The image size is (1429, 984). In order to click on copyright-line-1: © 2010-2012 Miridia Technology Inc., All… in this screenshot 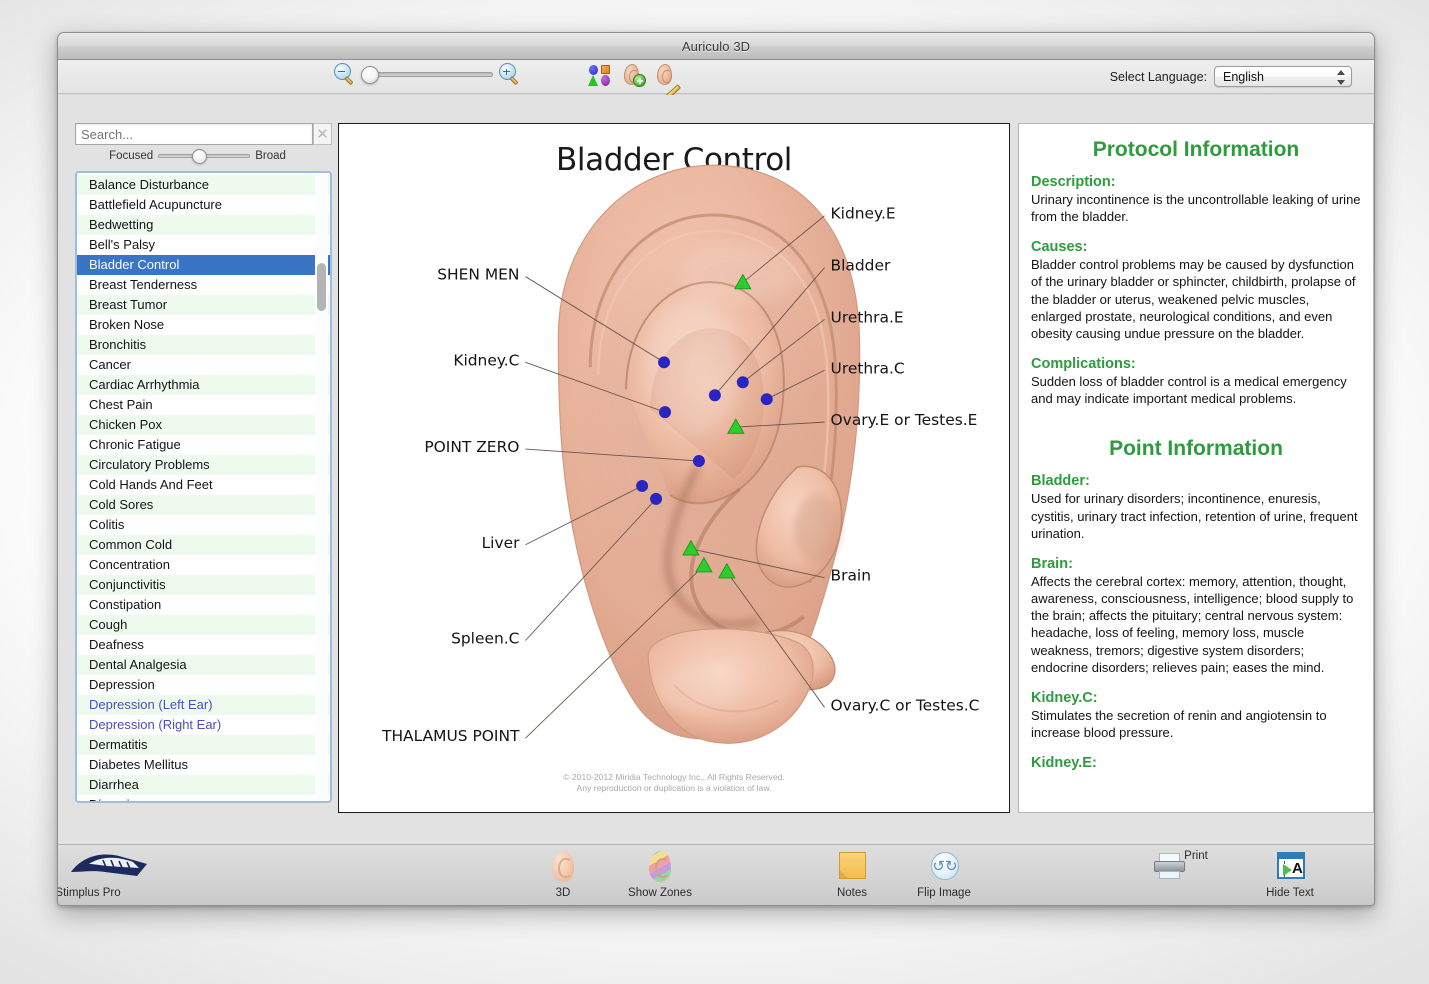, I will do `click(674, 776)`.